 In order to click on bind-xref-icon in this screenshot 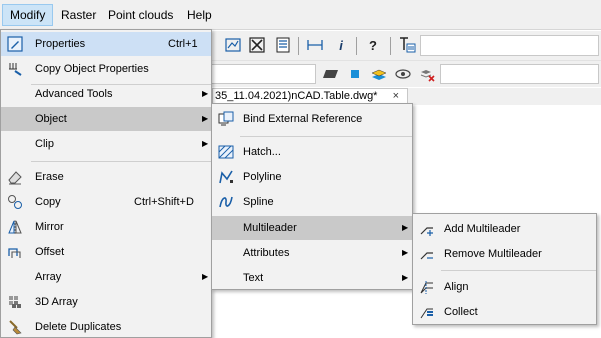, I will do `click(226, 119)`.